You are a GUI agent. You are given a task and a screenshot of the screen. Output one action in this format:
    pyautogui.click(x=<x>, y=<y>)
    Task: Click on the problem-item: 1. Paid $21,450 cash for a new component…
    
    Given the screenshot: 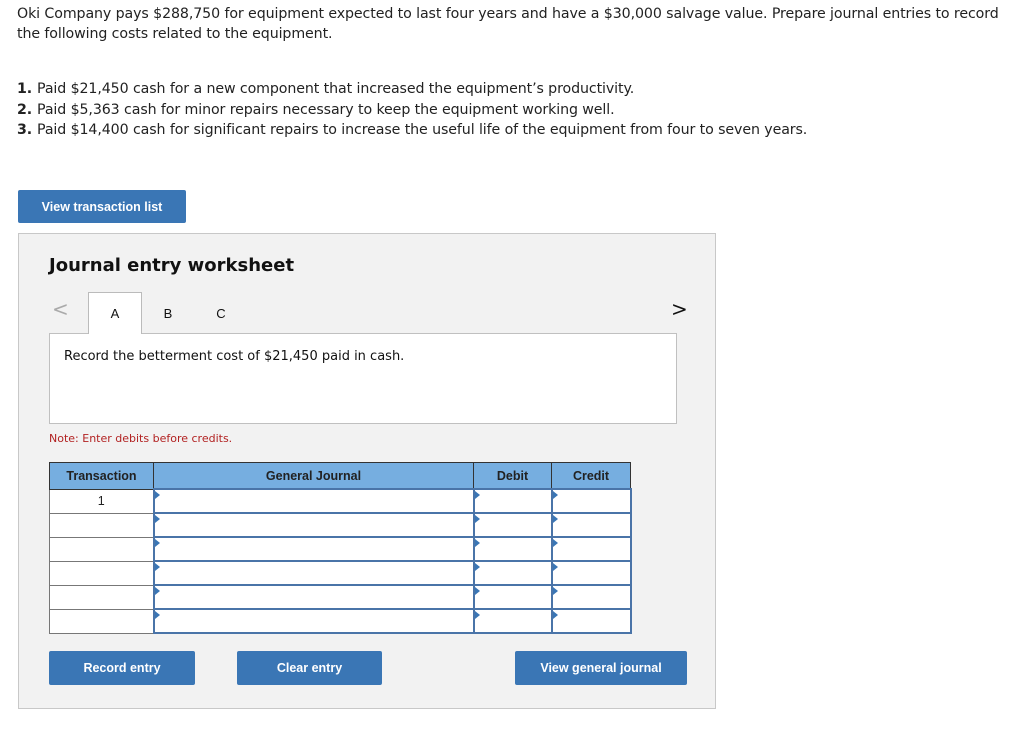 What is the action you would take?
    pyautogui.click(x=517, y=89)
    